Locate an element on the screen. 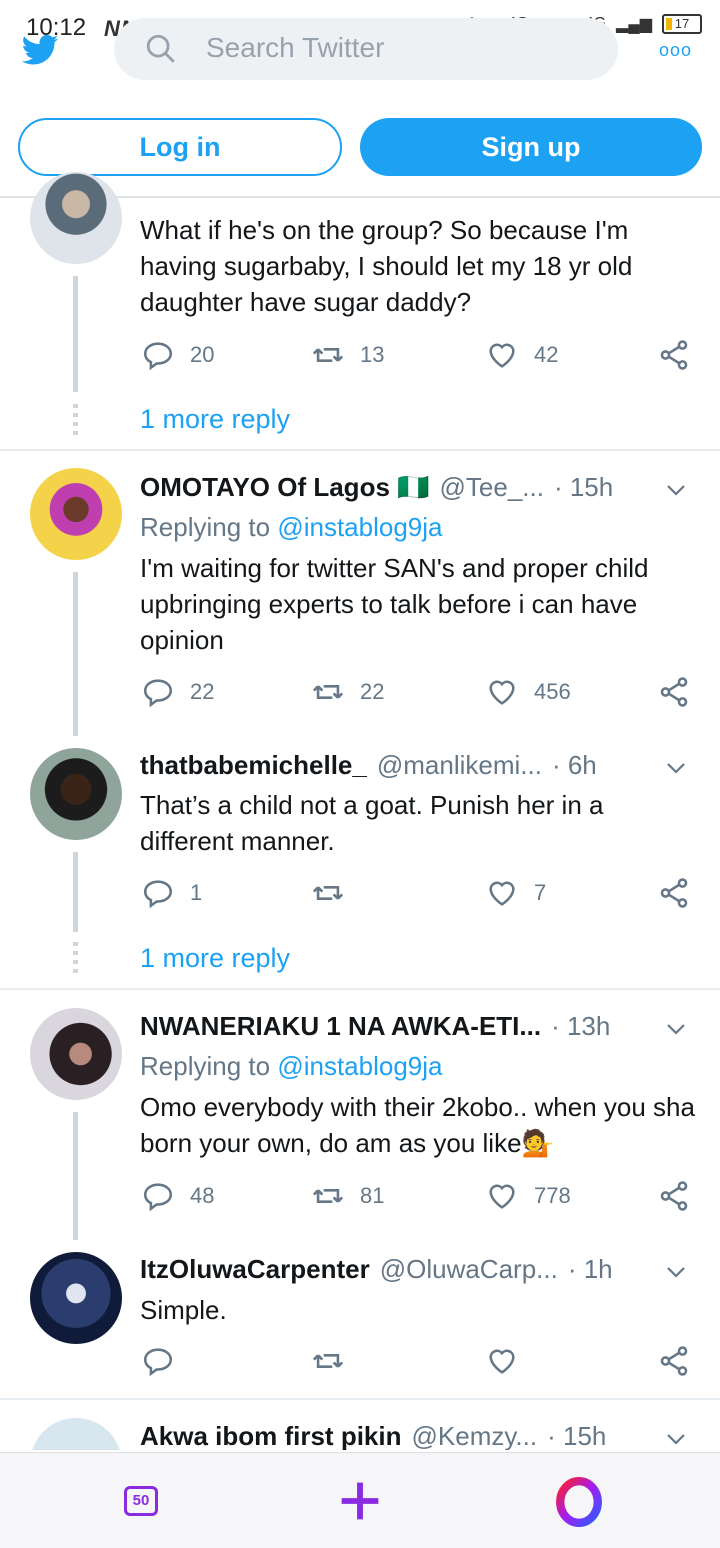 This screenshot has height=1548, width=720. browser-bottom-bar: 50 is located at coordinates (360, 1500).